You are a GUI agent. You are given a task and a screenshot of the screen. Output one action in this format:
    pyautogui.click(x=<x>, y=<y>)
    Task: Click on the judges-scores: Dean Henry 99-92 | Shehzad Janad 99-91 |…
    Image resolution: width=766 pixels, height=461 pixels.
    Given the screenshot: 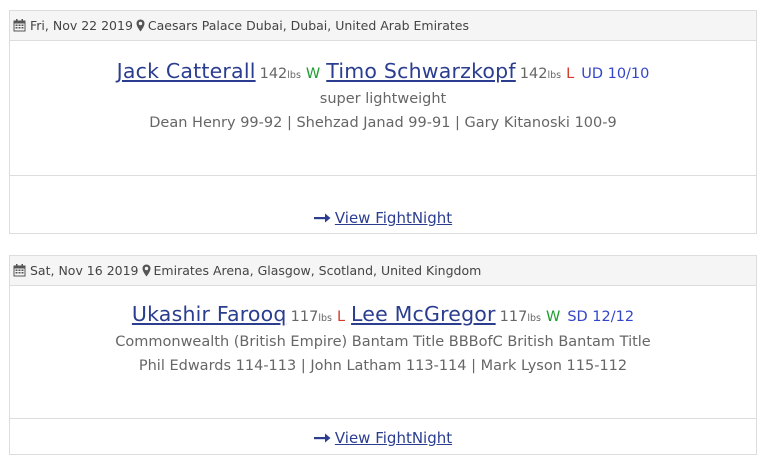 What is the action you would take?
    pyautogui.click(x=383, y=123)
    